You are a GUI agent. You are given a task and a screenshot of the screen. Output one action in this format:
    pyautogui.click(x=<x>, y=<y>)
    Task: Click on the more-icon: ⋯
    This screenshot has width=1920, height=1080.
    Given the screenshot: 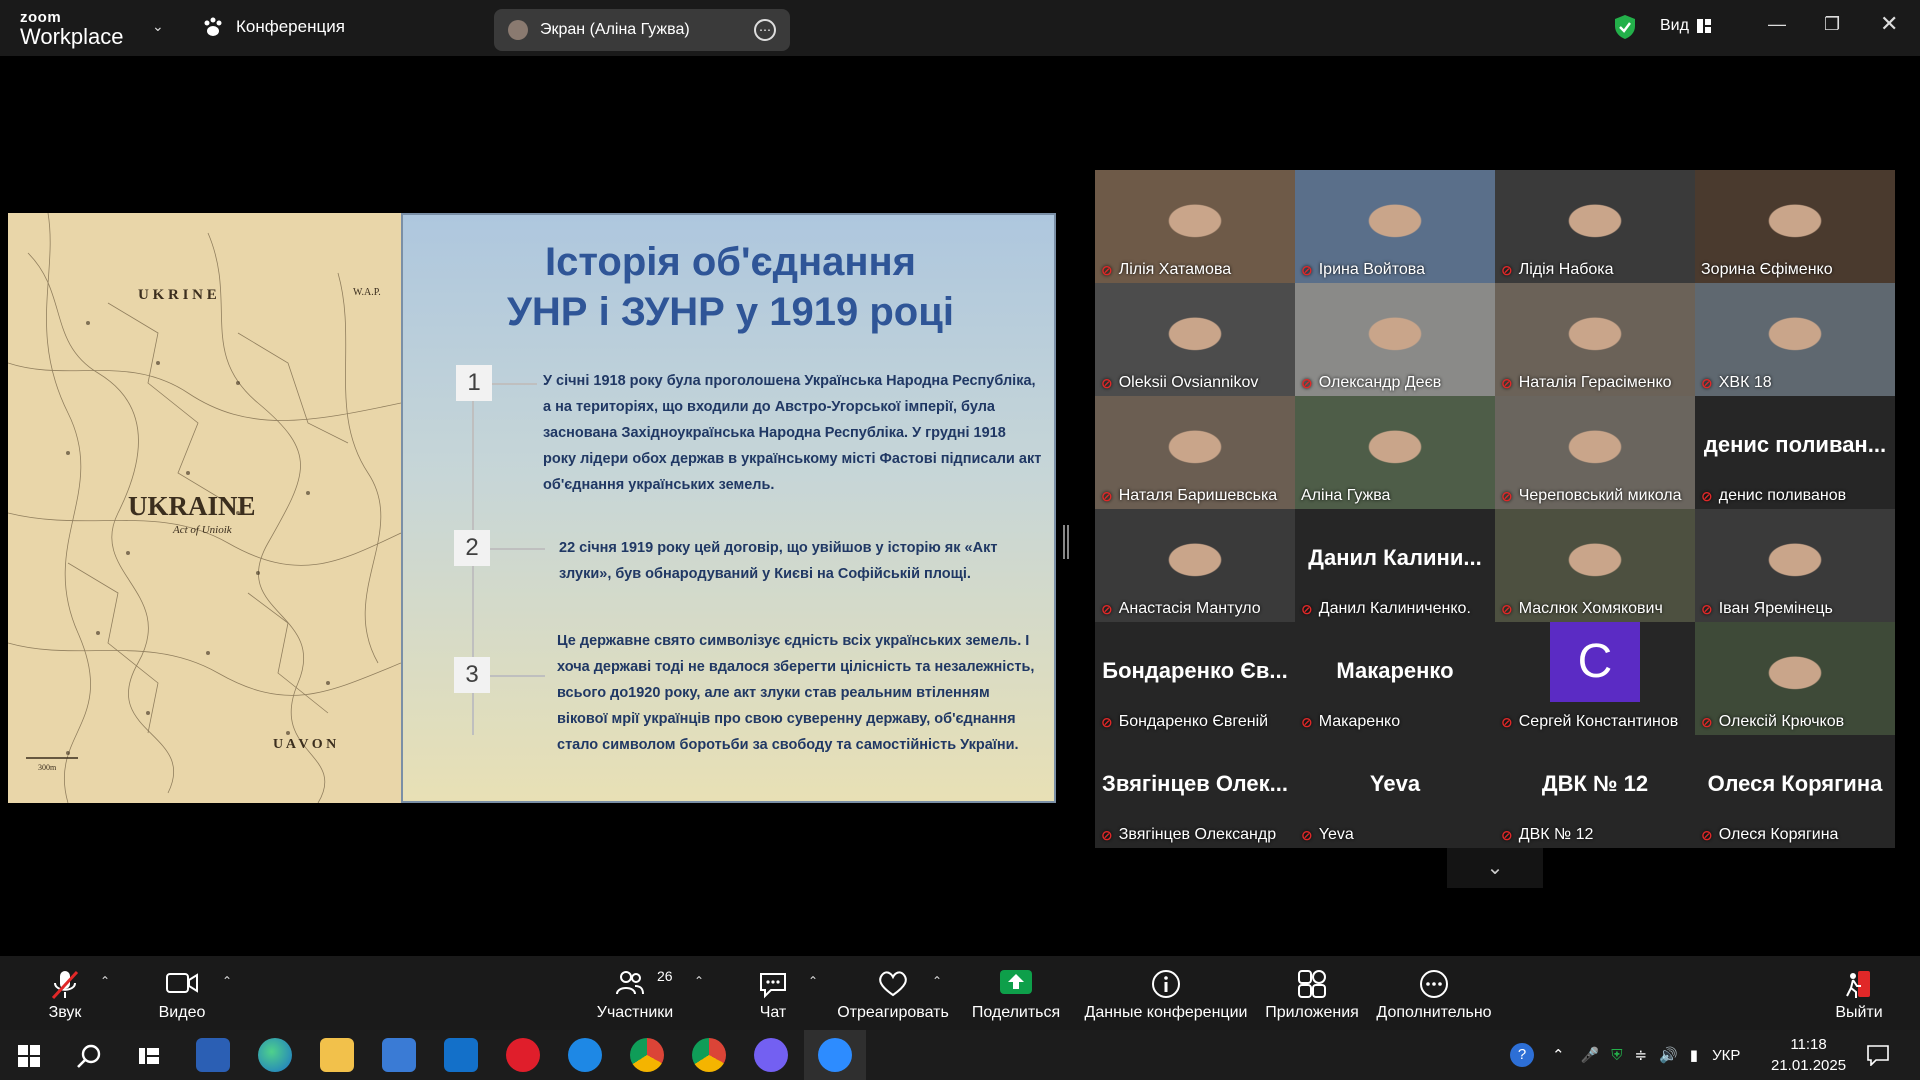 What is the action you would take?
    pyautogui.click(x=765, y=30)
    